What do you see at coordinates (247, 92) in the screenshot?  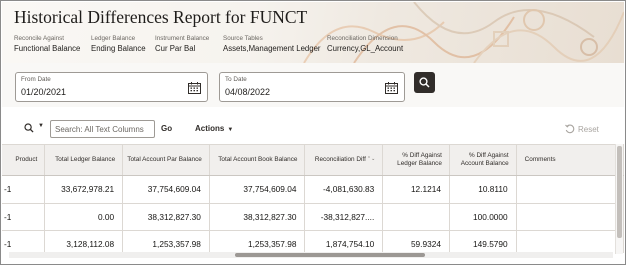 I see `to-date-value: 04/08/2022` at bounding box center [247, 92].